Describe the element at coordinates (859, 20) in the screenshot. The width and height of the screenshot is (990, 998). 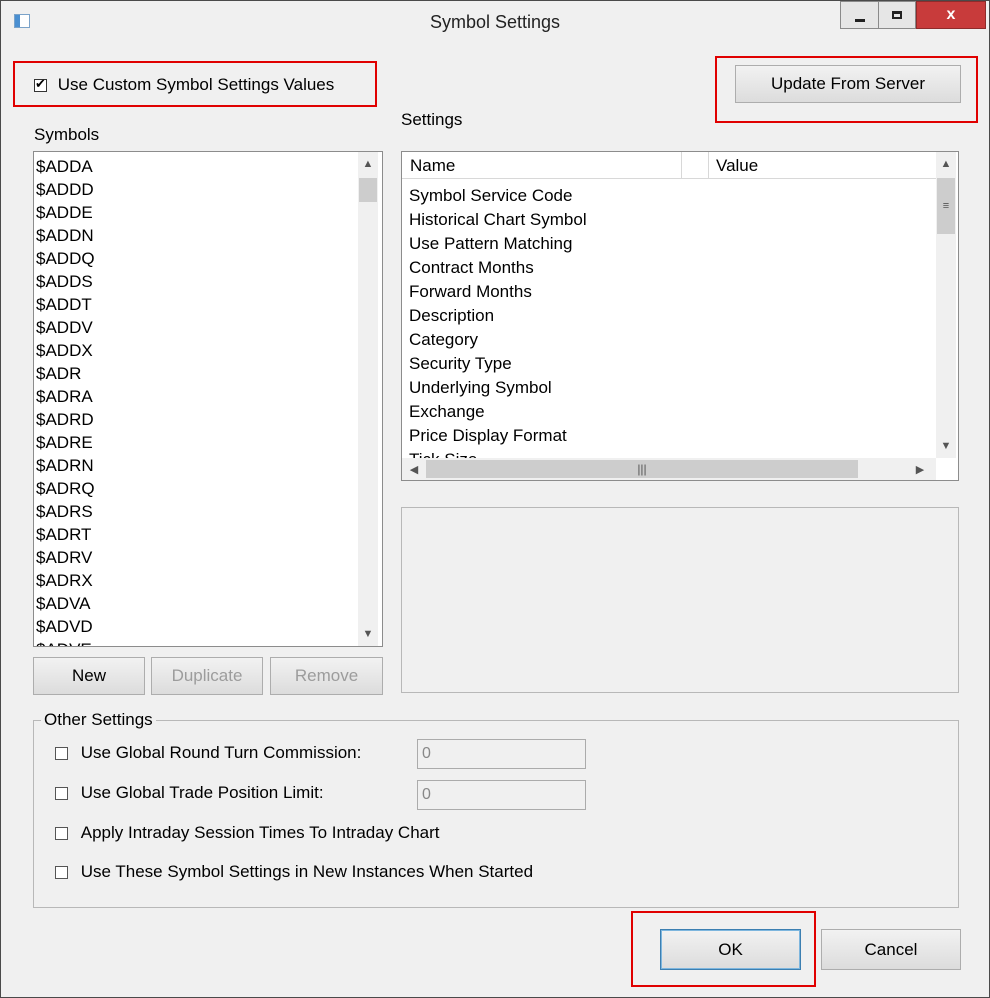
I see `minimize-icon` at that location.